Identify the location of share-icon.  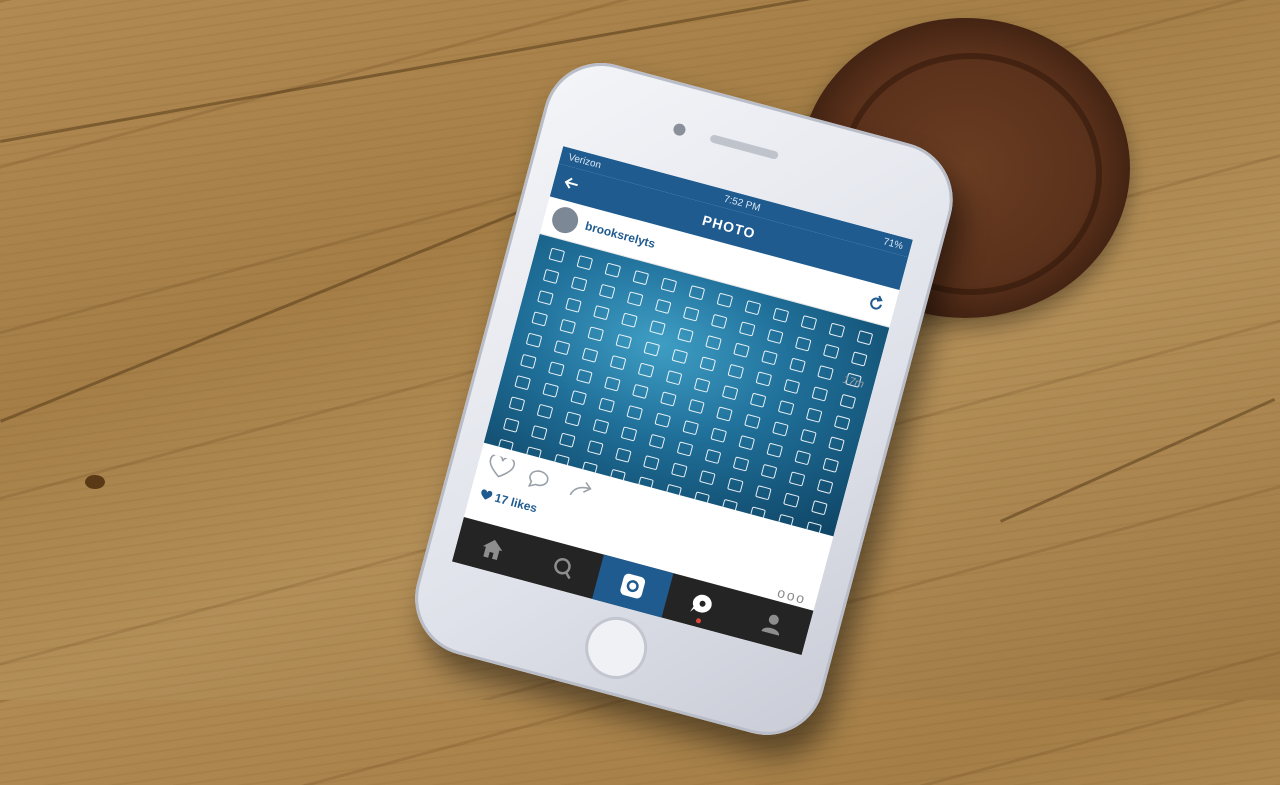
(582, 490).